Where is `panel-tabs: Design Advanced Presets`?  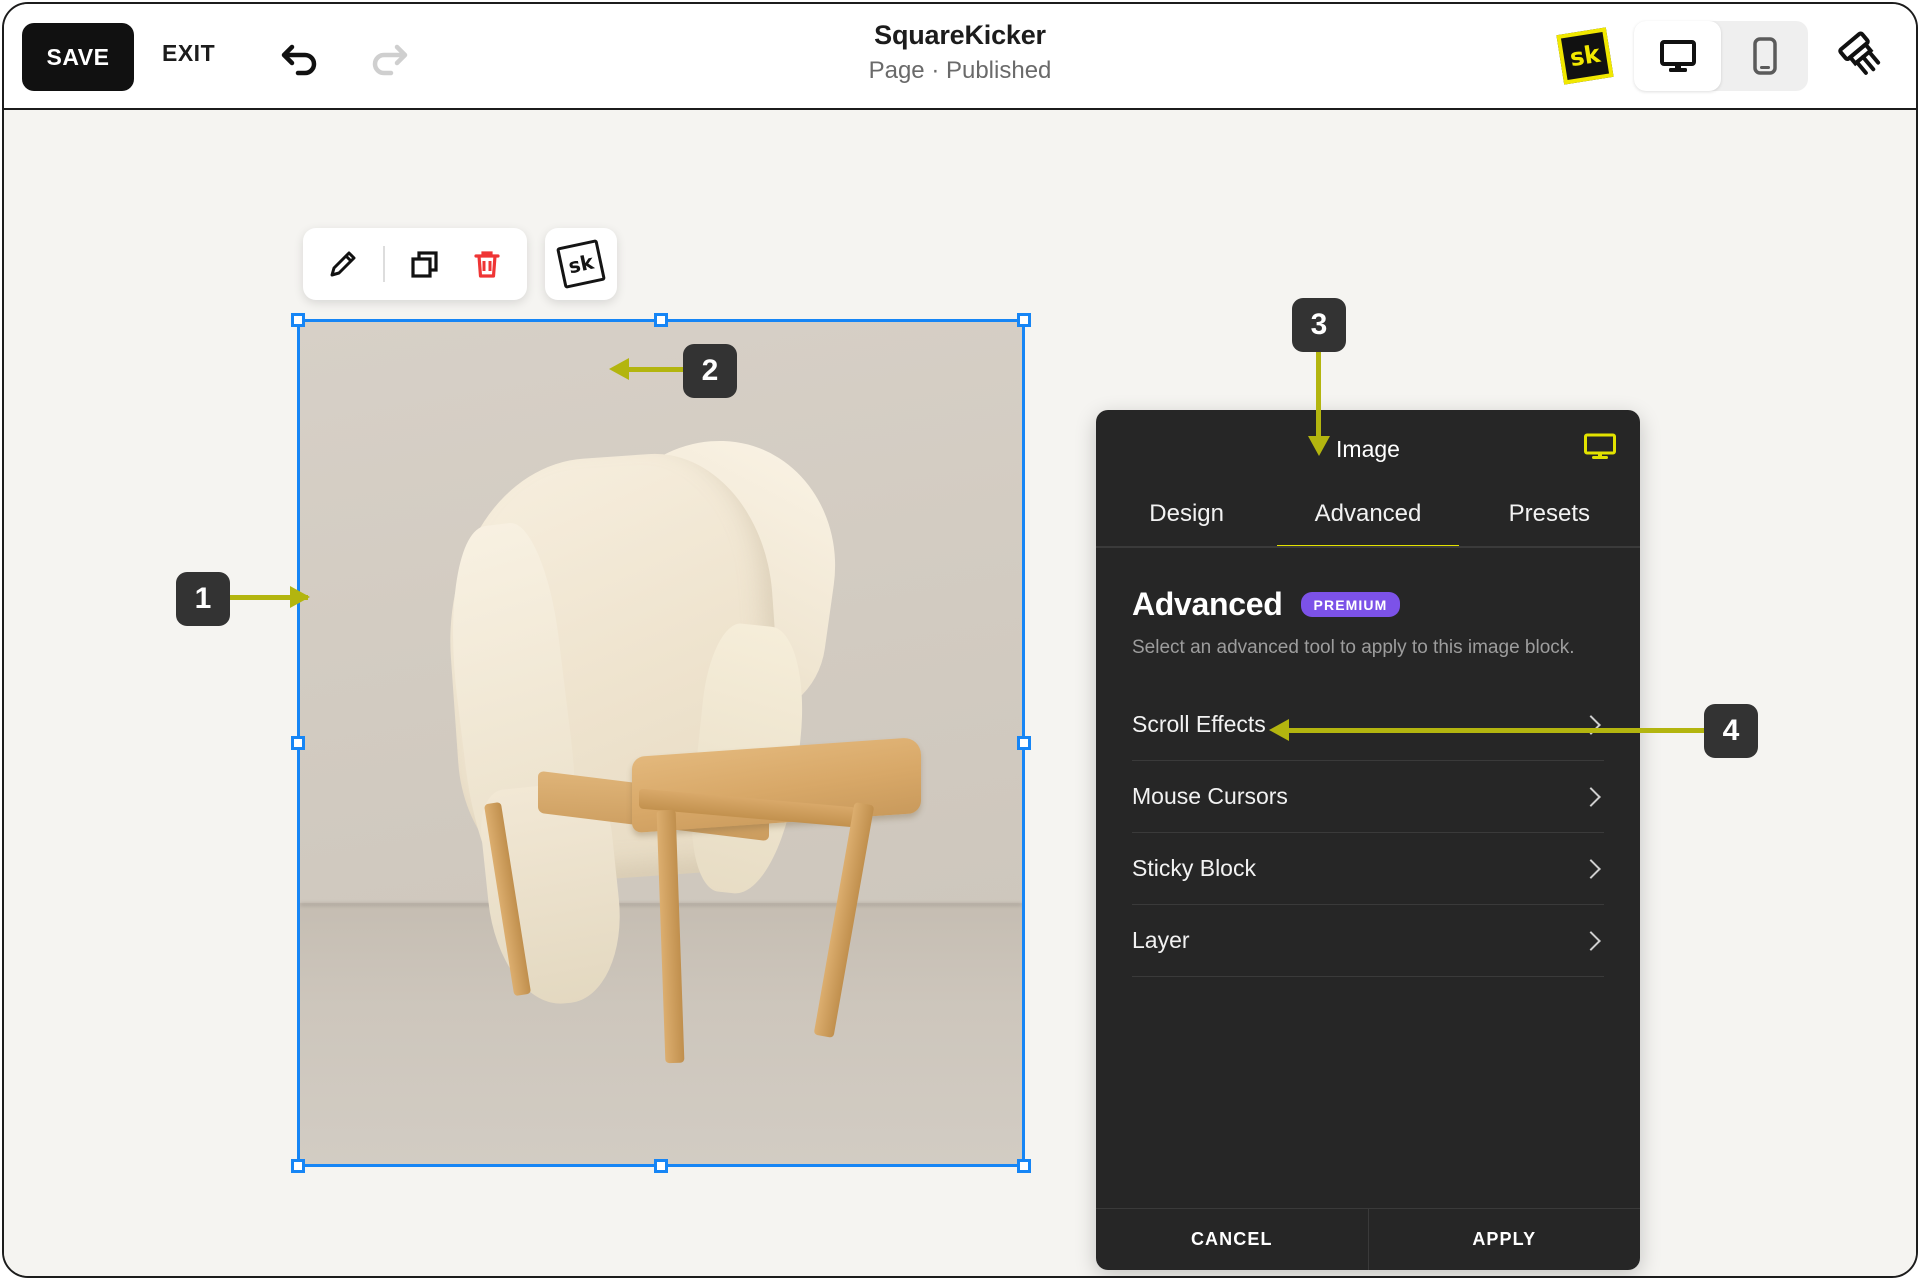
panel-tabs: Design Advanced Presets is located at coordinates (1368, 515).